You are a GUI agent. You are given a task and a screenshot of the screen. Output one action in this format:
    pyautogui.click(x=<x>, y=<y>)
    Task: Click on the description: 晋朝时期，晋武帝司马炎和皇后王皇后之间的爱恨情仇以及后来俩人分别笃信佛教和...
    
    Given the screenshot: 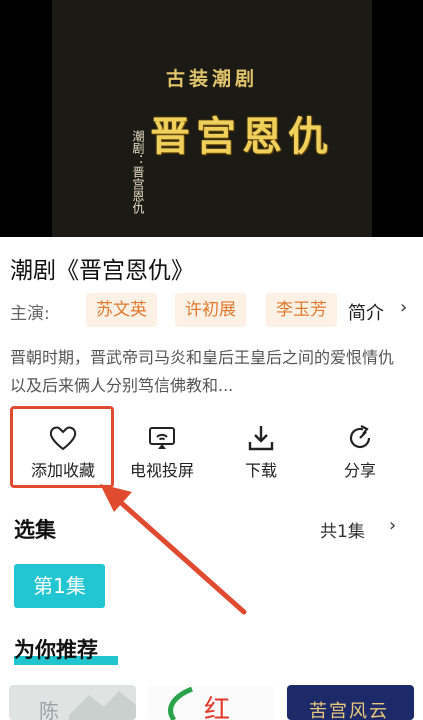 What is the action you would take?
    pyautogui.click(x=202, y=371)
    